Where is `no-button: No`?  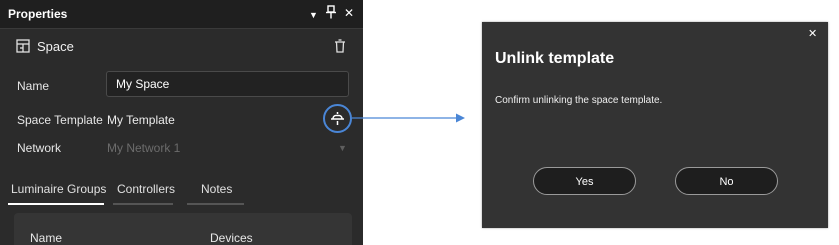 no-button: No is located at coordinates (726, 181).